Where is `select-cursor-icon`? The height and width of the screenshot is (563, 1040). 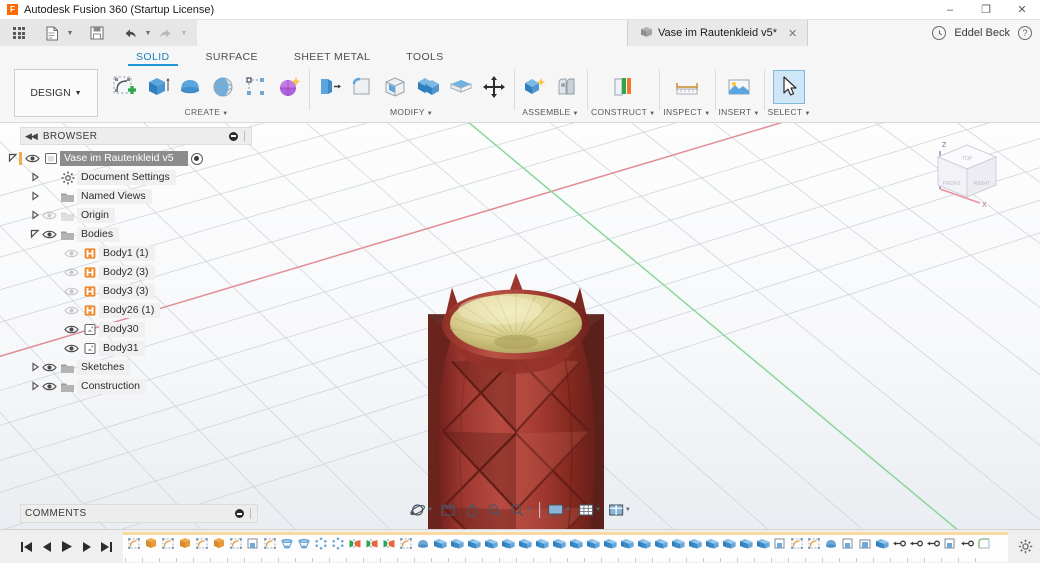
select-cursor-icon is located at coordinates (789, 87).